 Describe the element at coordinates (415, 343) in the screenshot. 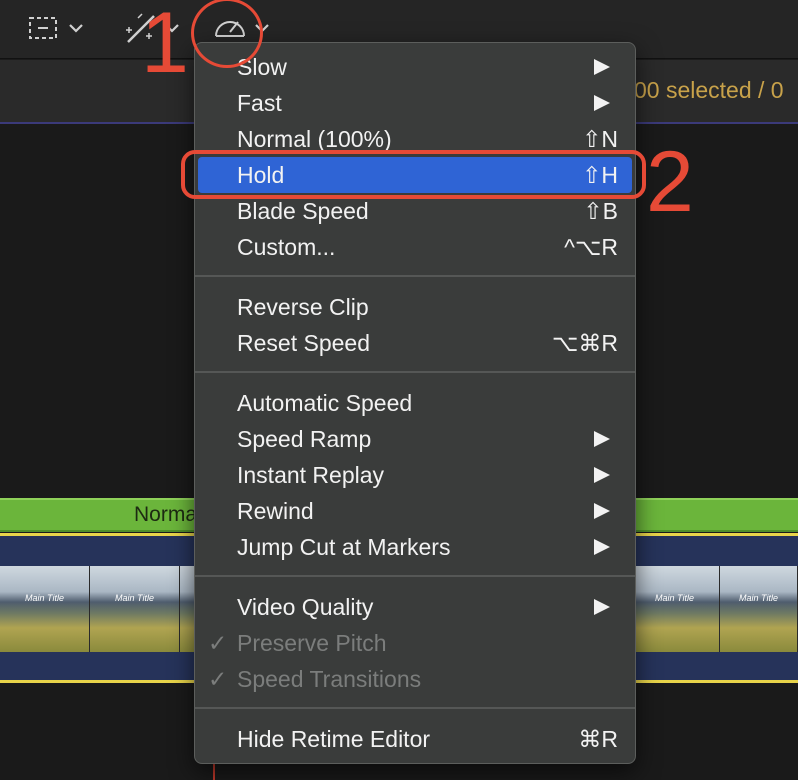

I see `menu-item-reset-speed: Reset Speed ⌥⌘R` at that location.